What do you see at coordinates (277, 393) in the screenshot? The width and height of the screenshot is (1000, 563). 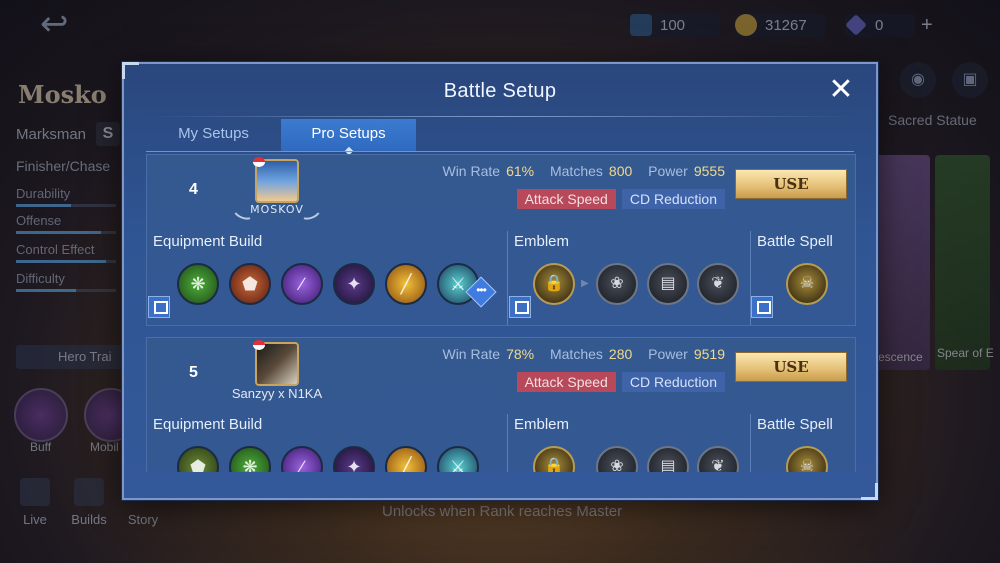 I see `player-name: Sanzyy x N1KA` at bounding box center [277, 393].